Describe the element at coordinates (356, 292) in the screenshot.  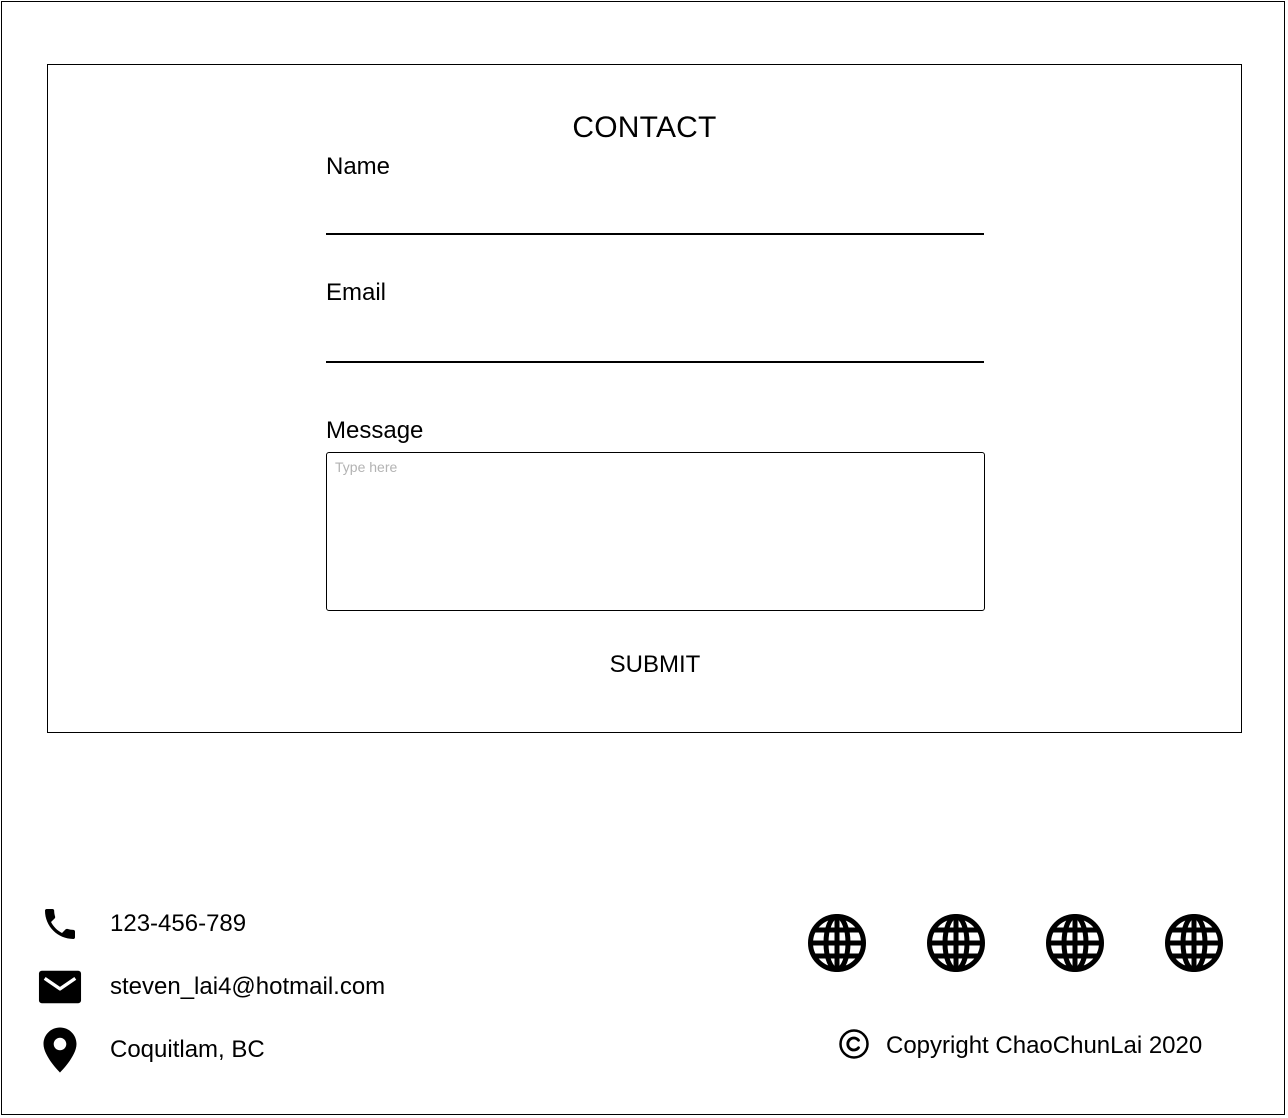
I see `email-label: Email` at that location.